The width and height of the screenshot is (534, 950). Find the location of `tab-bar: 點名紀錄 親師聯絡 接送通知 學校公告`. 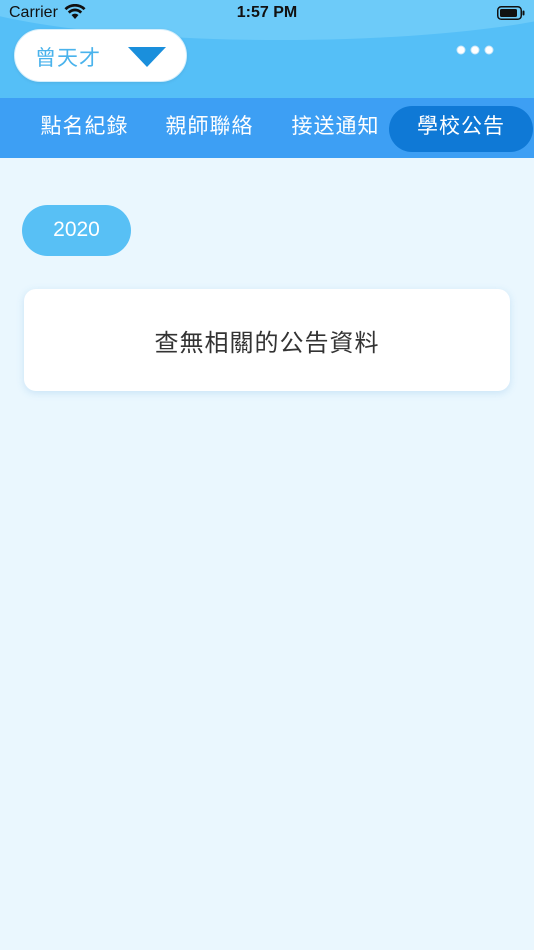

tab-bar: 點名紀錄 親師聯絡 接送通知 學校公告 is located at coordinates (267, 128).